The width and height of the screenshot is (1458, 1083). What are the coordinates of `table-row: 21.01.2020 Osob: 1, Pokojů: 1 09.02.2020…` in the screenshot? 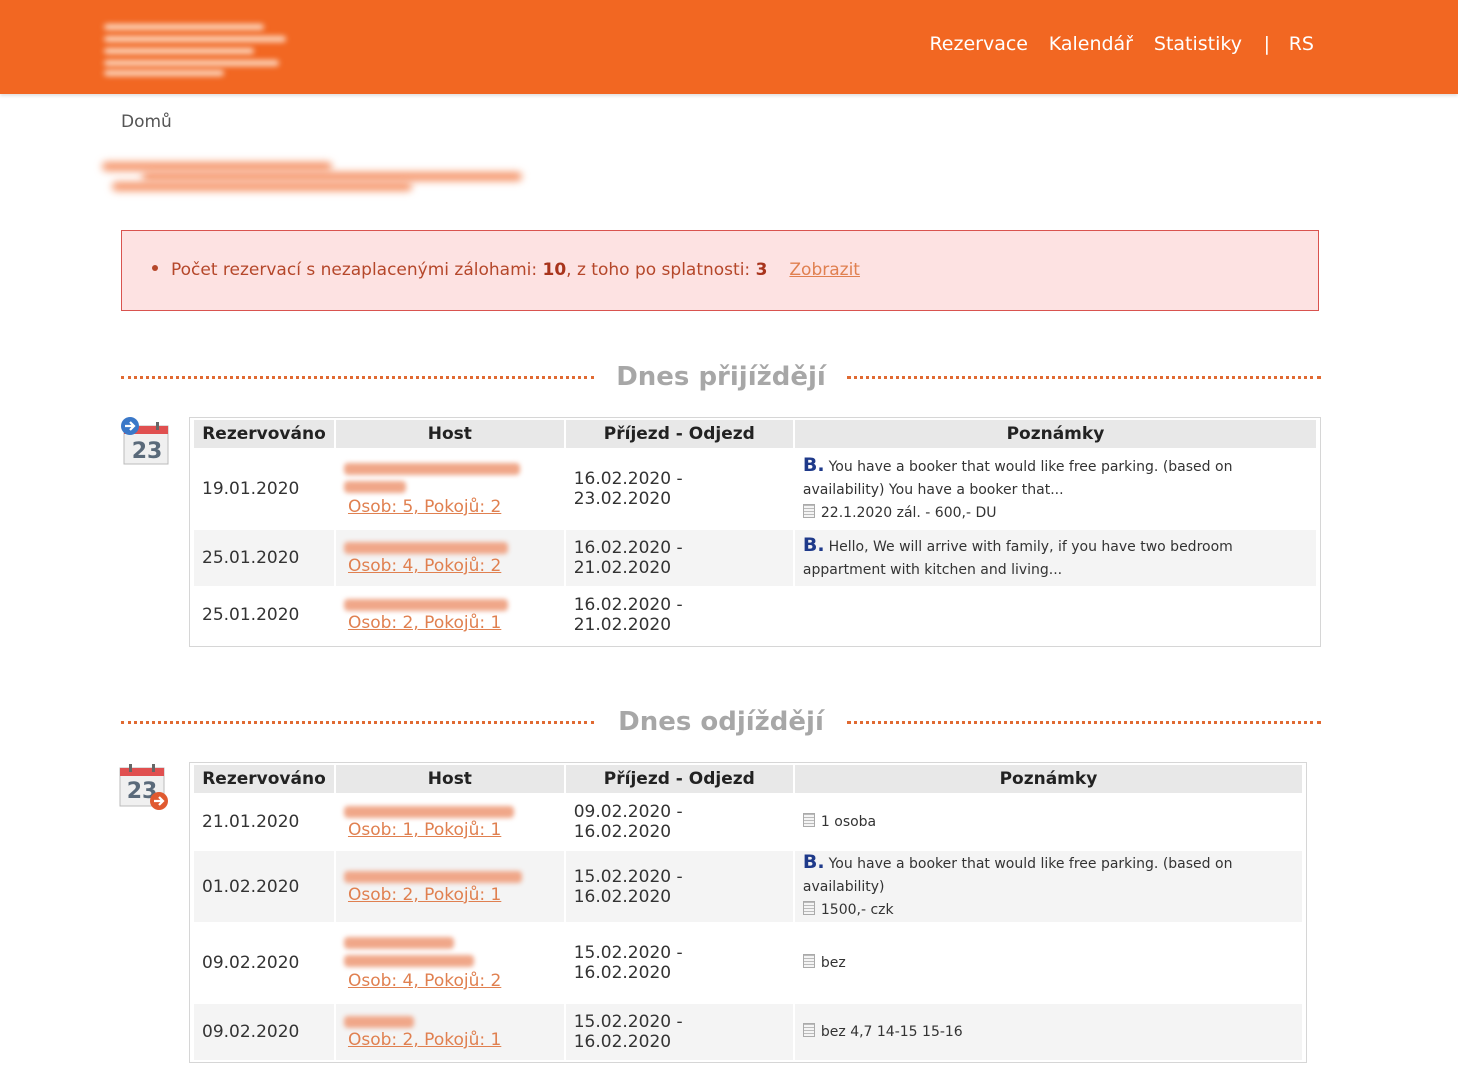 It's located at (748, 822).